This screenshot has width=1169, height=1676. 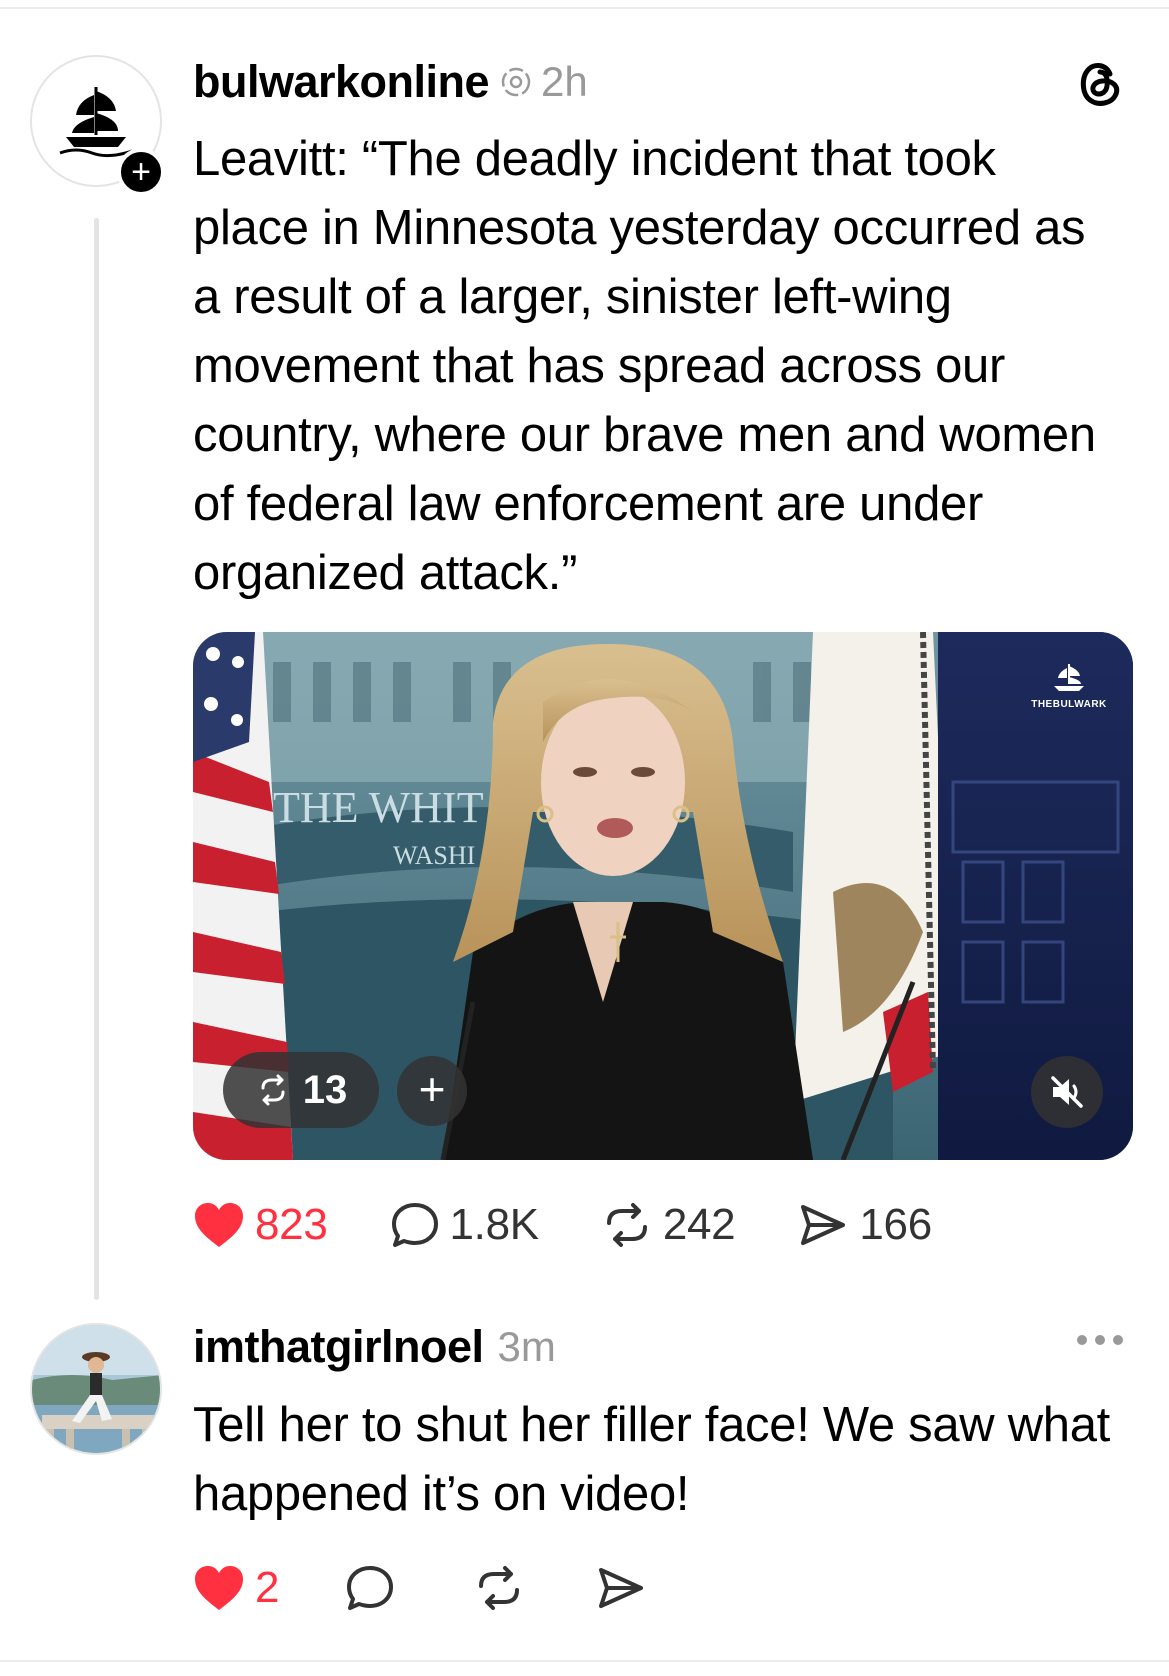 I want to click on comment-share-button, so click(x=626, y=1588).